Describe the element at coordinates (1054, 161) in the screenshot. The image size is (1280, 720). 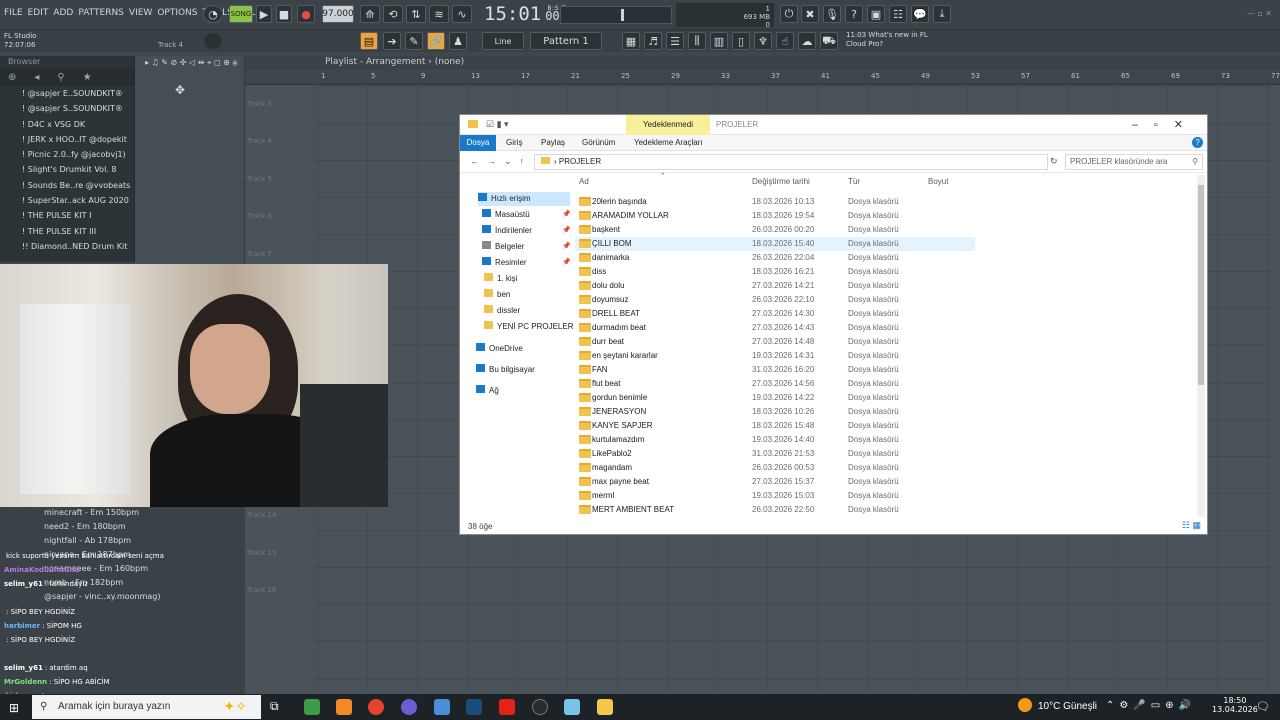
I see `refresh-icon: ↻` at that location.